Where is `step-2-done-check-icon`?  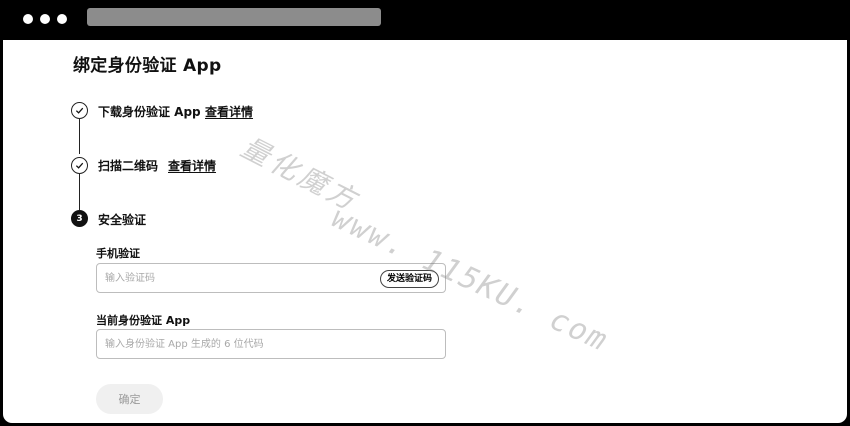 step-2-done-check-icon is located at coordinates (79, 165).